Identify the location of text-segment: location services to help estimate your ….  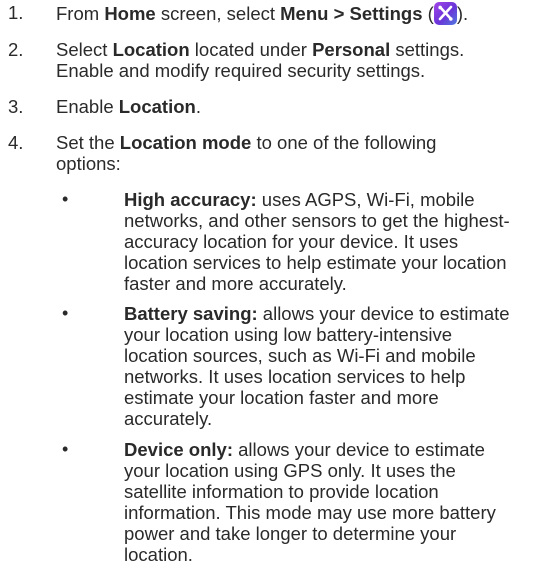
(315, 262).